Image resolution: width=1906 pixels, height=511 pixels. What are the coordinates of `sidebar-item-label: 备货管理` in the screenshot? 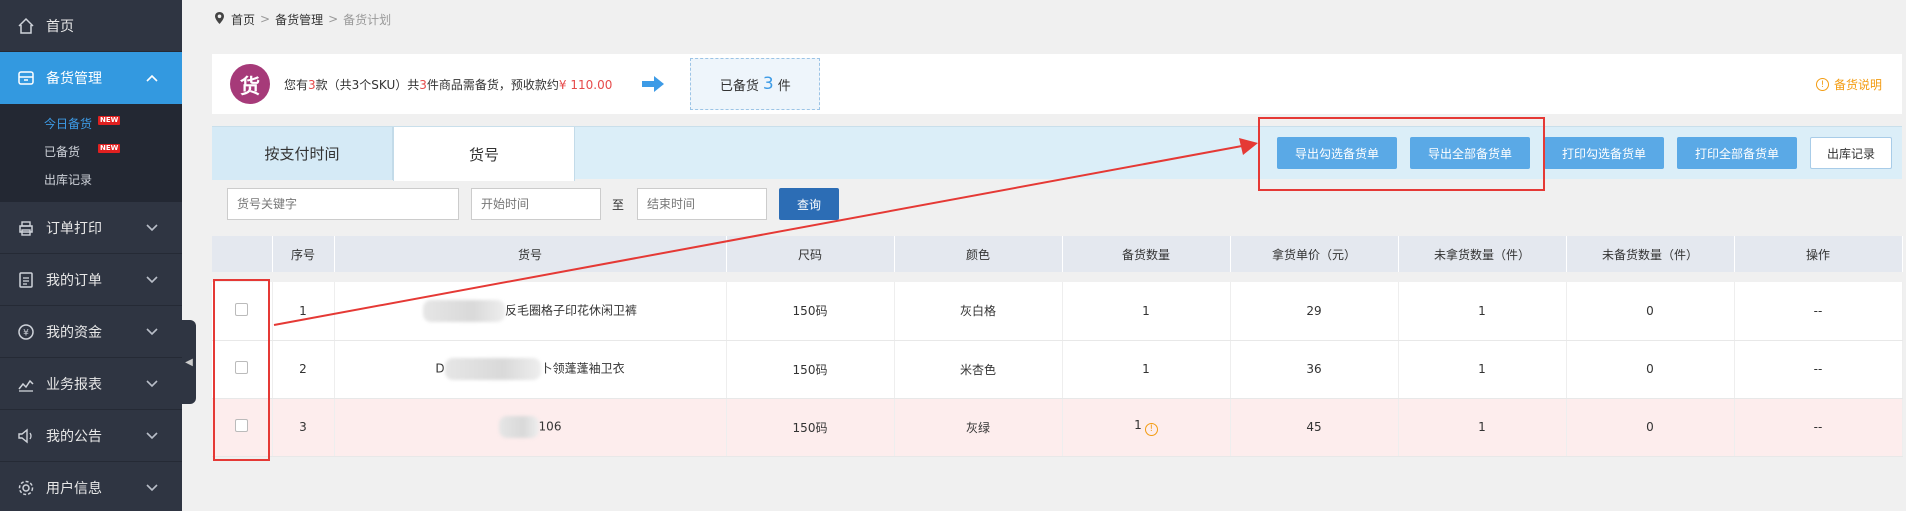 It's located at (74, 78).